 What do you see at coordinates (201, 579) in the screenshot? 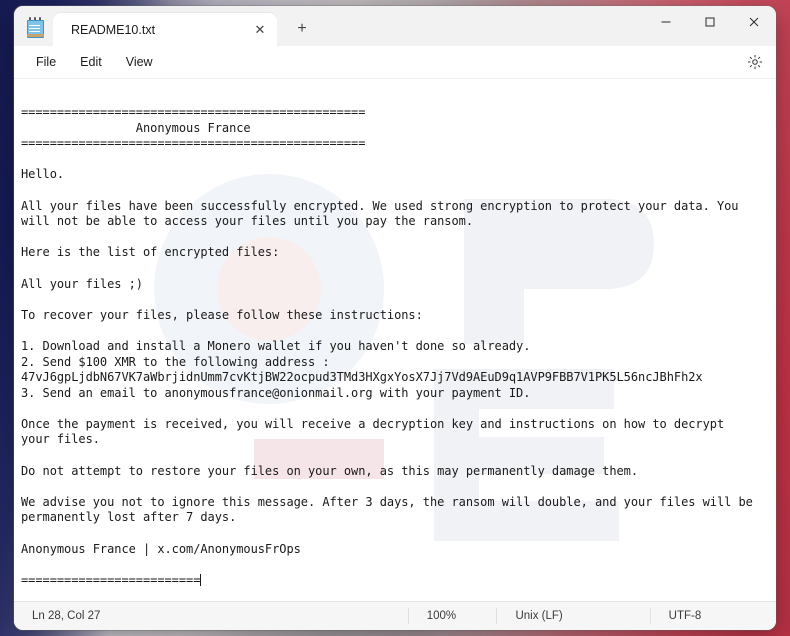
I see `text-caret` at bounding box center [201, 579].